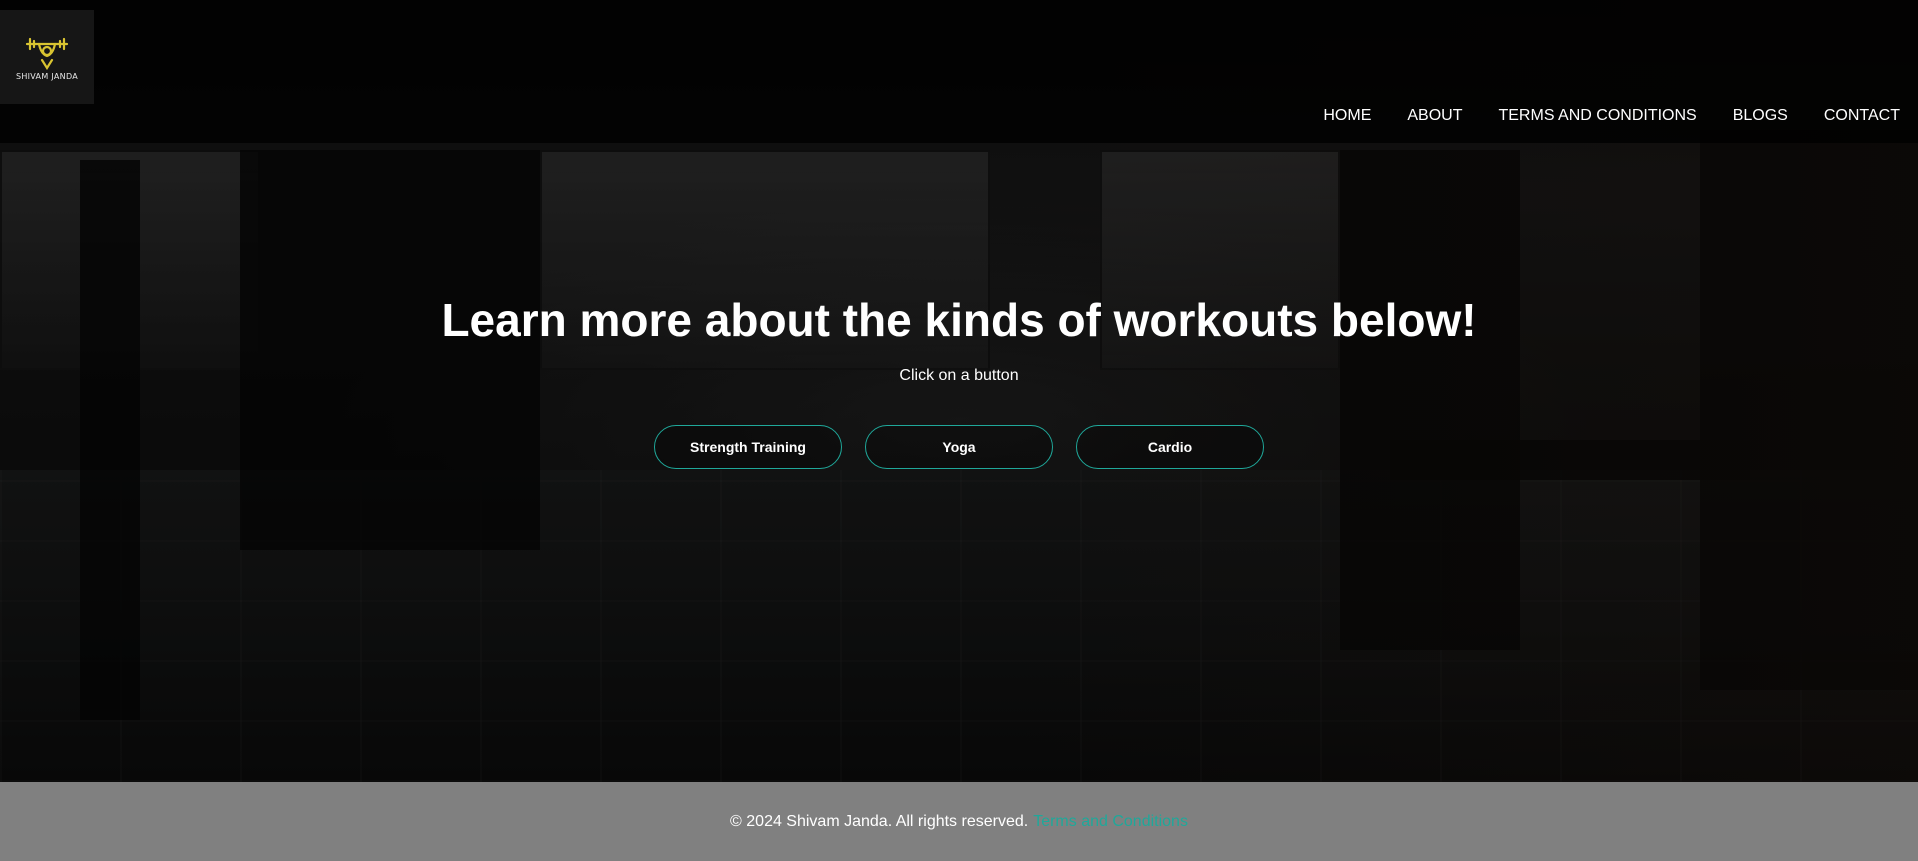  What do you see at coordinates (1110, 822) in the screenshot?
I see `footer-terms-link: Terms and Conditions` at bounding box center [1110, 822].